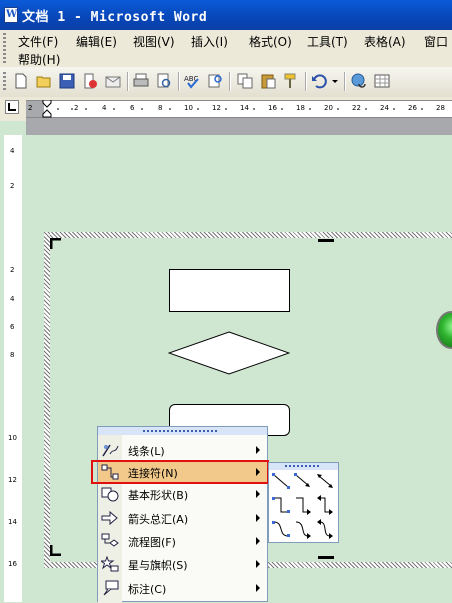 This screenshot has width=452, height=603. What do you see at coordinates (226, 82) in the screenshot?
I see `standard-toolbar: ABC` at bounding box center [226, 82].